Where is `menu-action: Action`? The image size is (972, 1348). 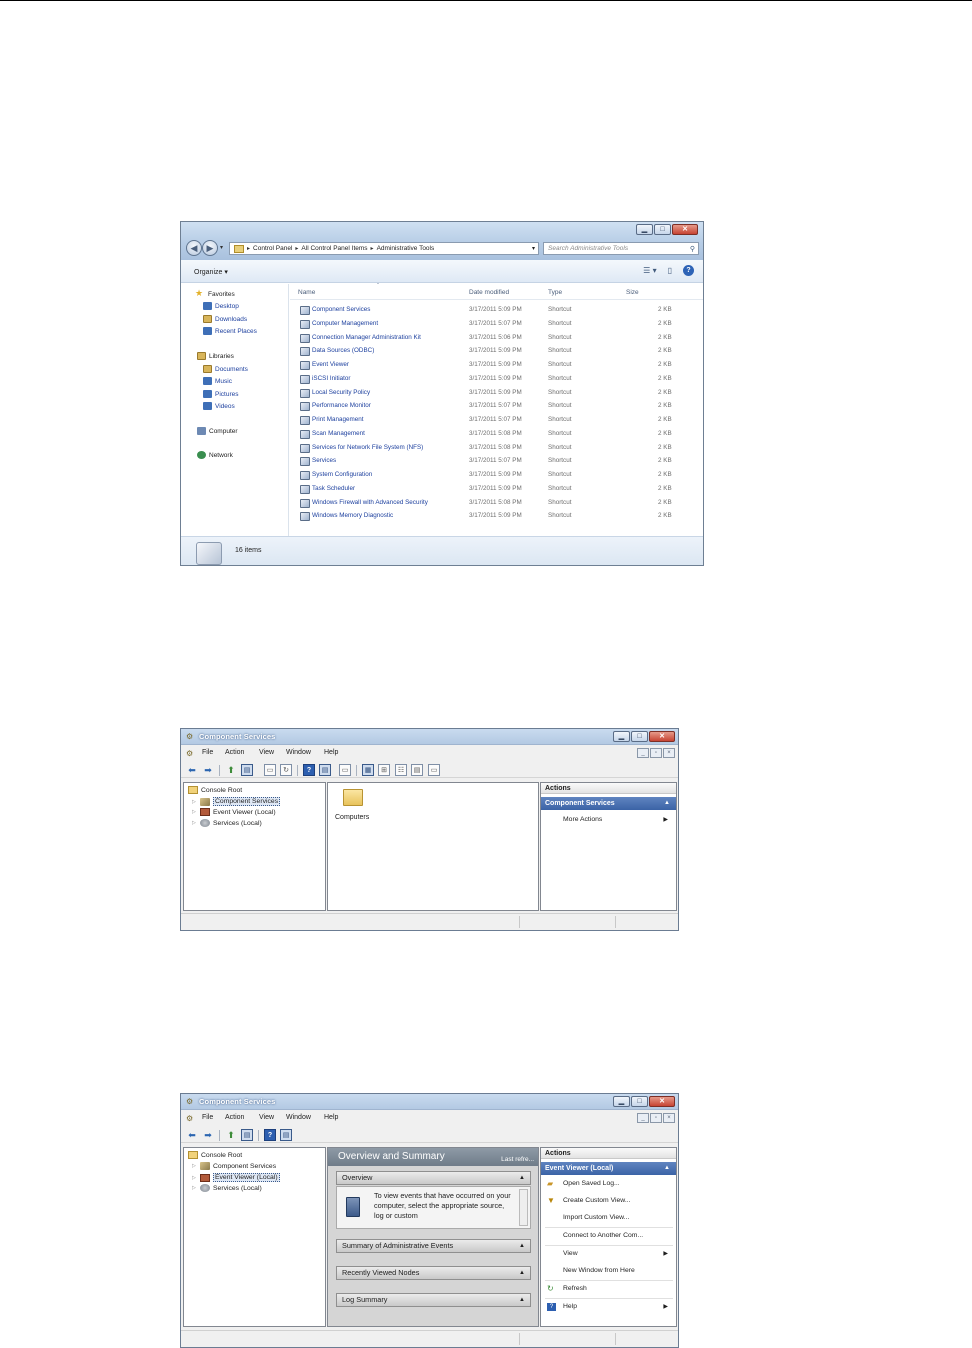
menu-action: Action is located at coordinates (234, 1117).